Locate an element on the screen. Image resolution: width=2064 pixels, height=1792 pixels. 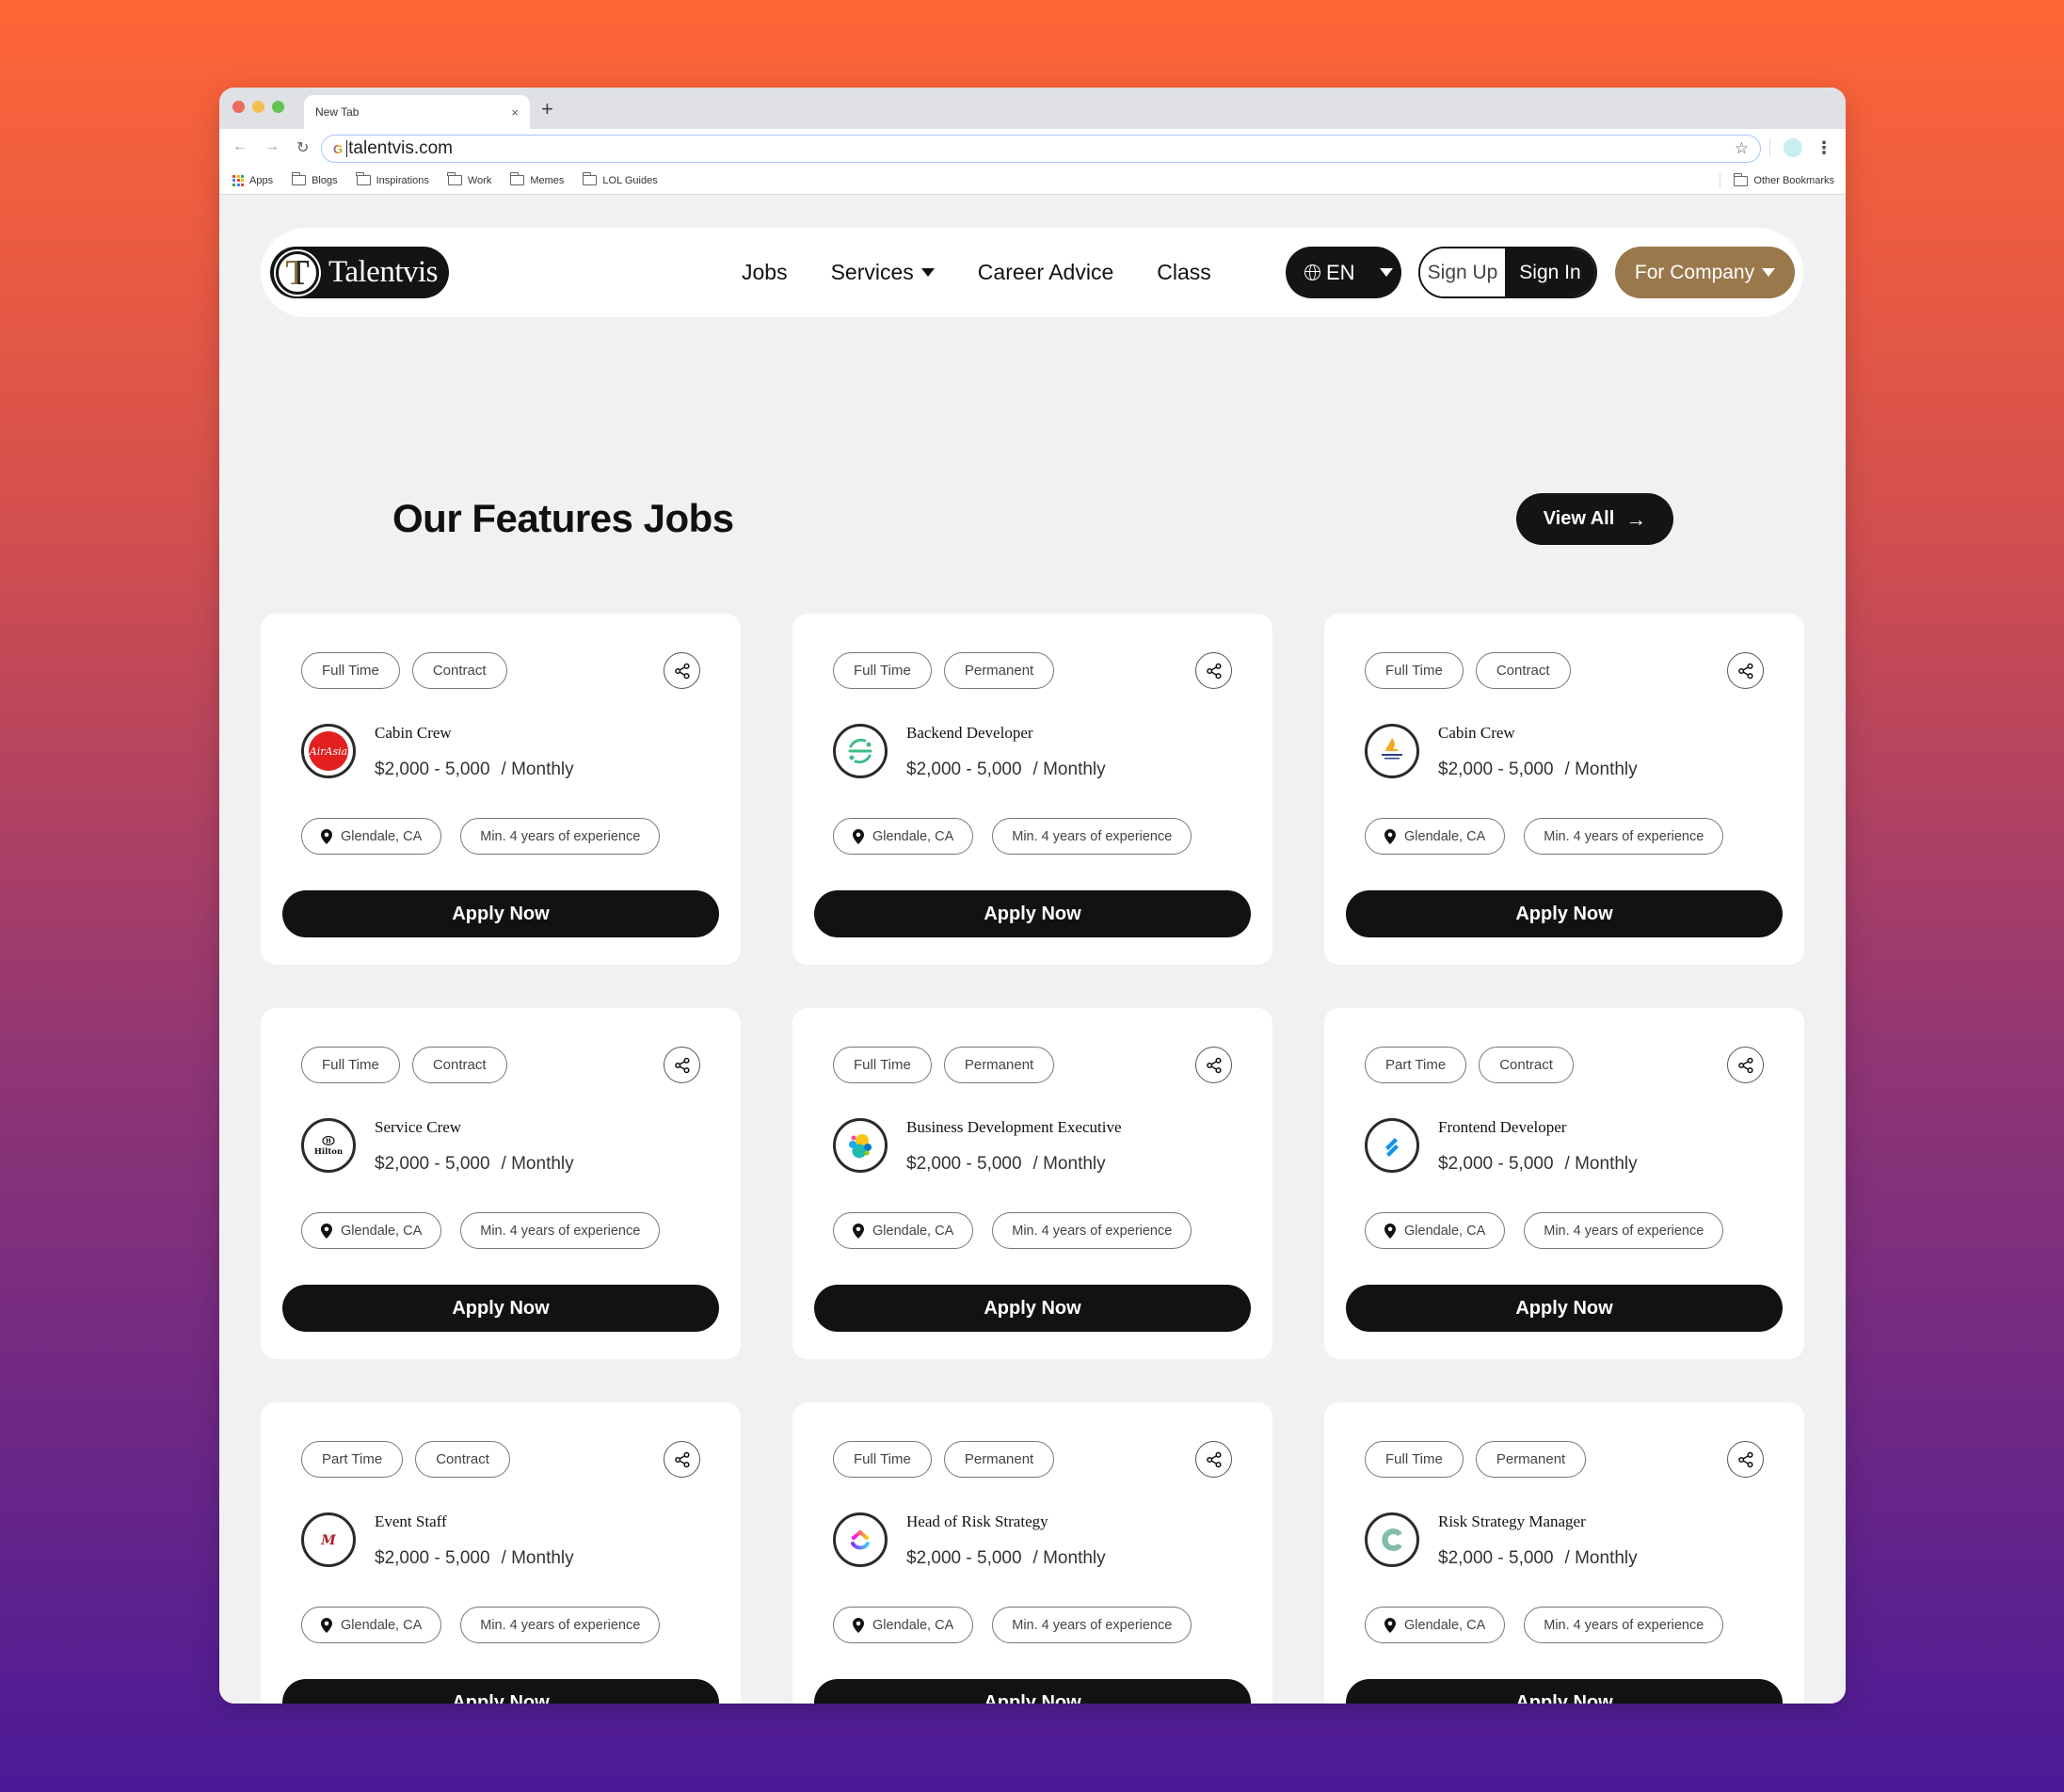
language-selector: EN is located at coordinates (1343, 272).